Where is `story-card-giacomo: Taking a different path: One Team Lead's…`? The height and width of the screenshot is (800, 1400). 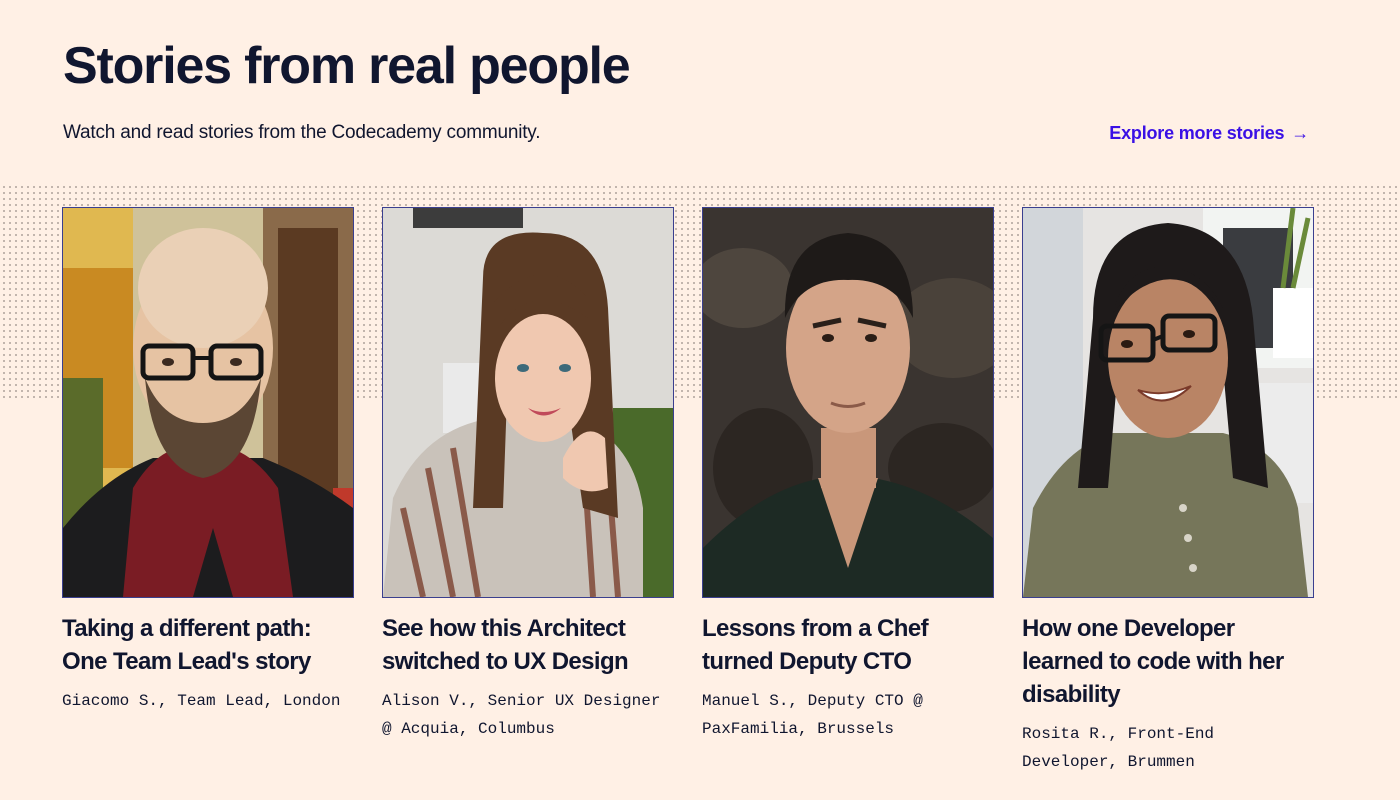
story-card-giacomo: Taking a different path: One Team Lead's… is located at coordinates (208, 491).